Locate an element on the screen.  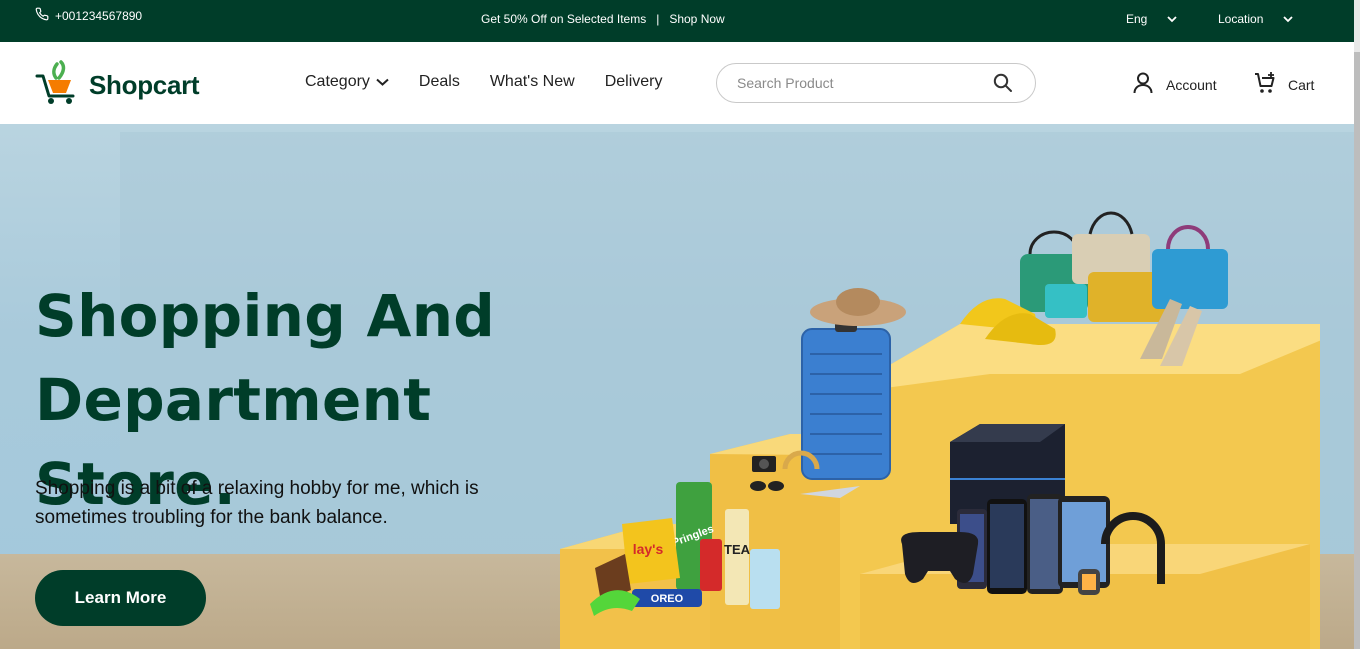
nav-deals: Deals is located at coordinates (439, 82).